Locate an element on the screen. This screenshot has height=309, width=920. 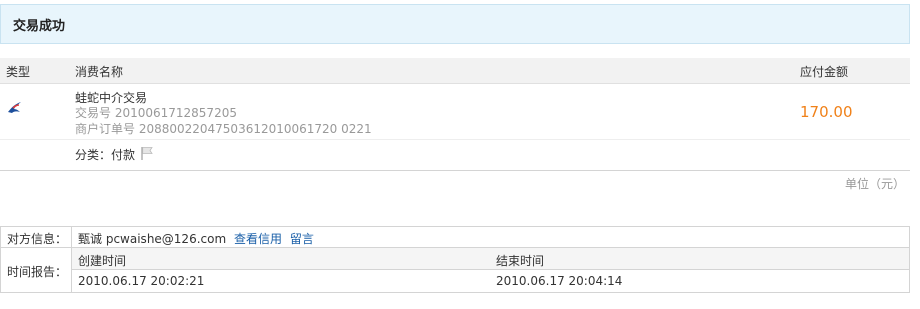
ended-time-value: 2010.06.17 20:04:14 is located at coordinates (559, 281).